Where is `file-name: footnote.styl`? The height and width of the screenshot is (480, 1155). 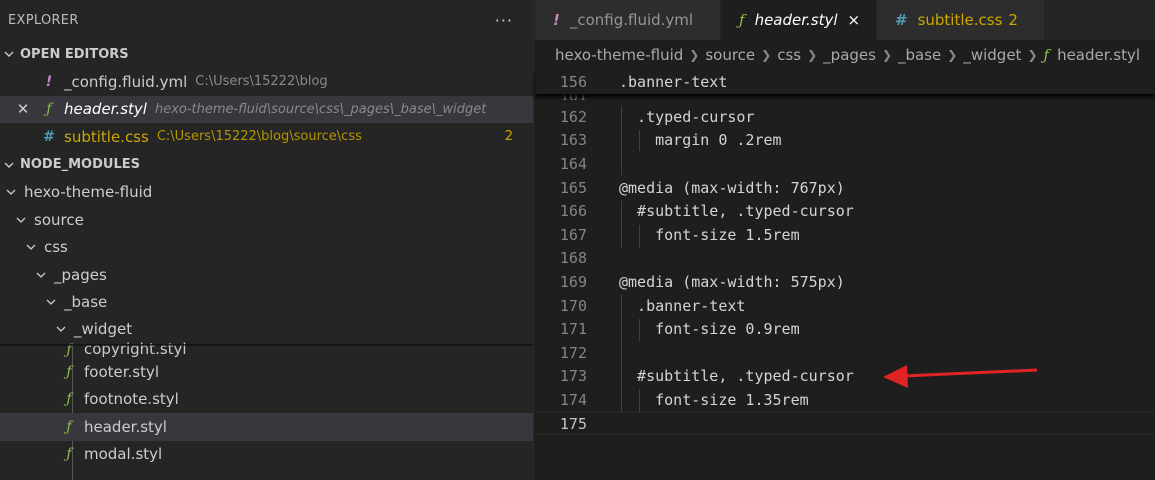 file-name: footnote.styl is located at coordinates (131, 399).